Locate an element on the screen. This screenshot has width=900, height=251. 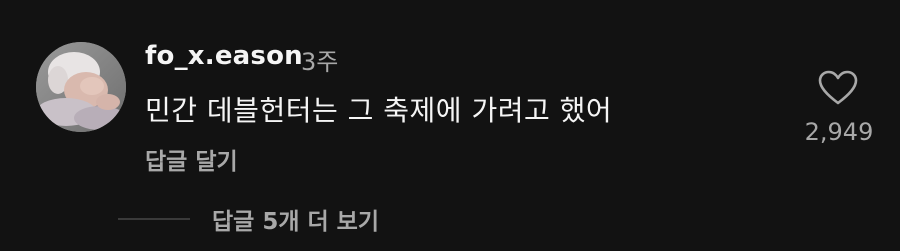
like-button is located at coordinates (838, 88).